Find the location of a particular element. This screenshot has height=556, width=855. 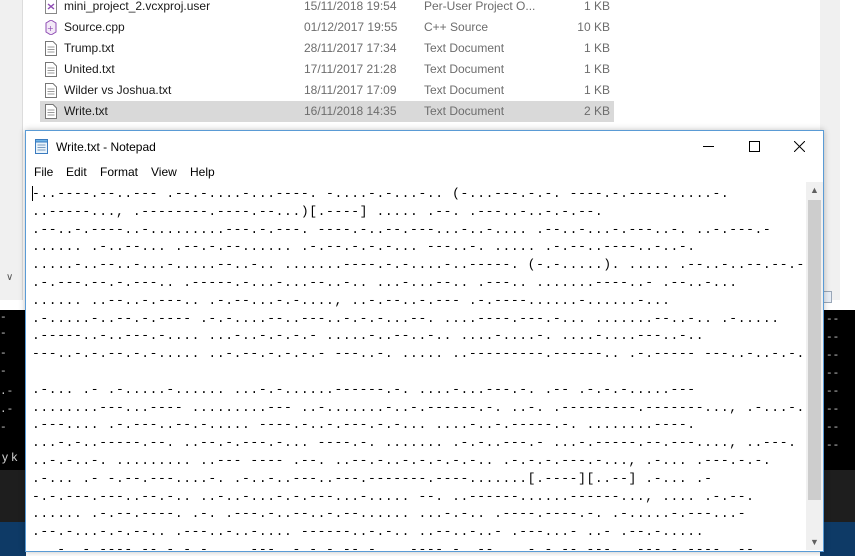

file-size: 10 KB is located at coordinates (593, 27).